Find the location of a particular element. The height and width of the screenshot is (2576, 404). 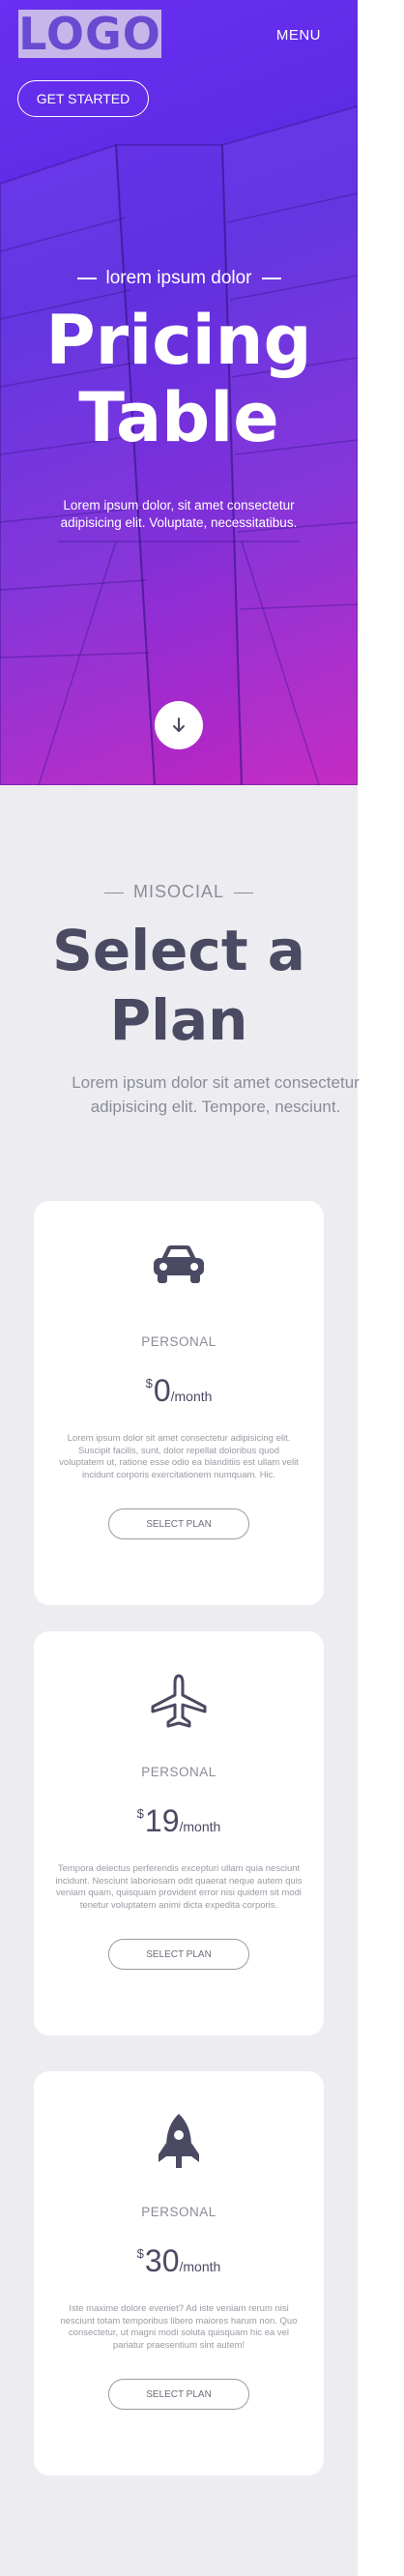

car-icon is located at coordinates (179, 1264).